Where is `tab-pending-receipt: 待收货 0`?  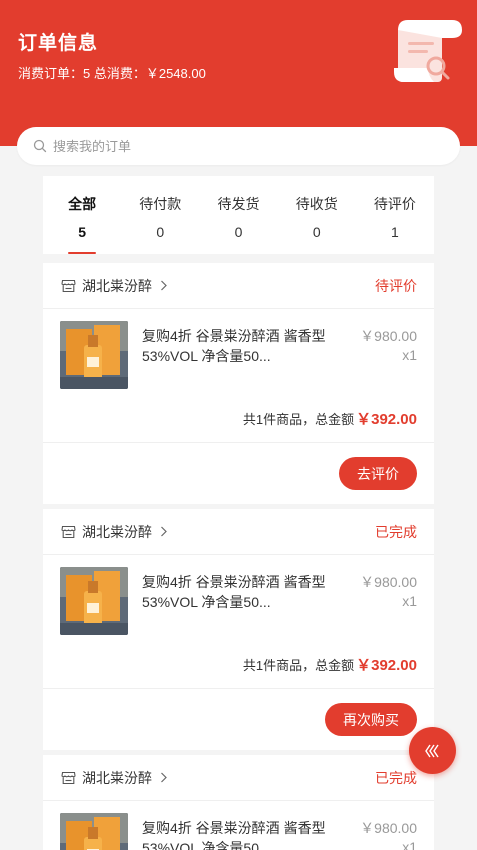 tab-pending-receipt: 待收货 0 is located at coordinates (317, 215).